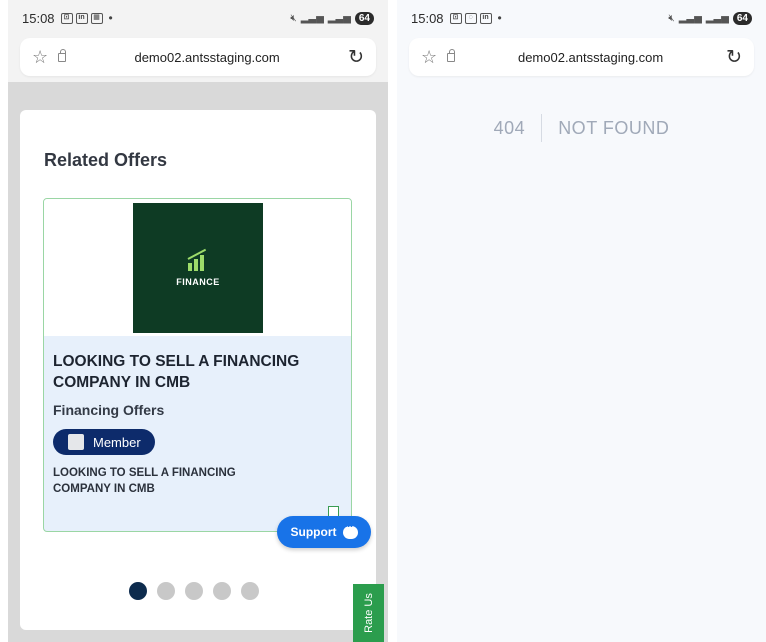 This screenshot has height=642, width=766. I want to click on avatar, so click(76, 442).